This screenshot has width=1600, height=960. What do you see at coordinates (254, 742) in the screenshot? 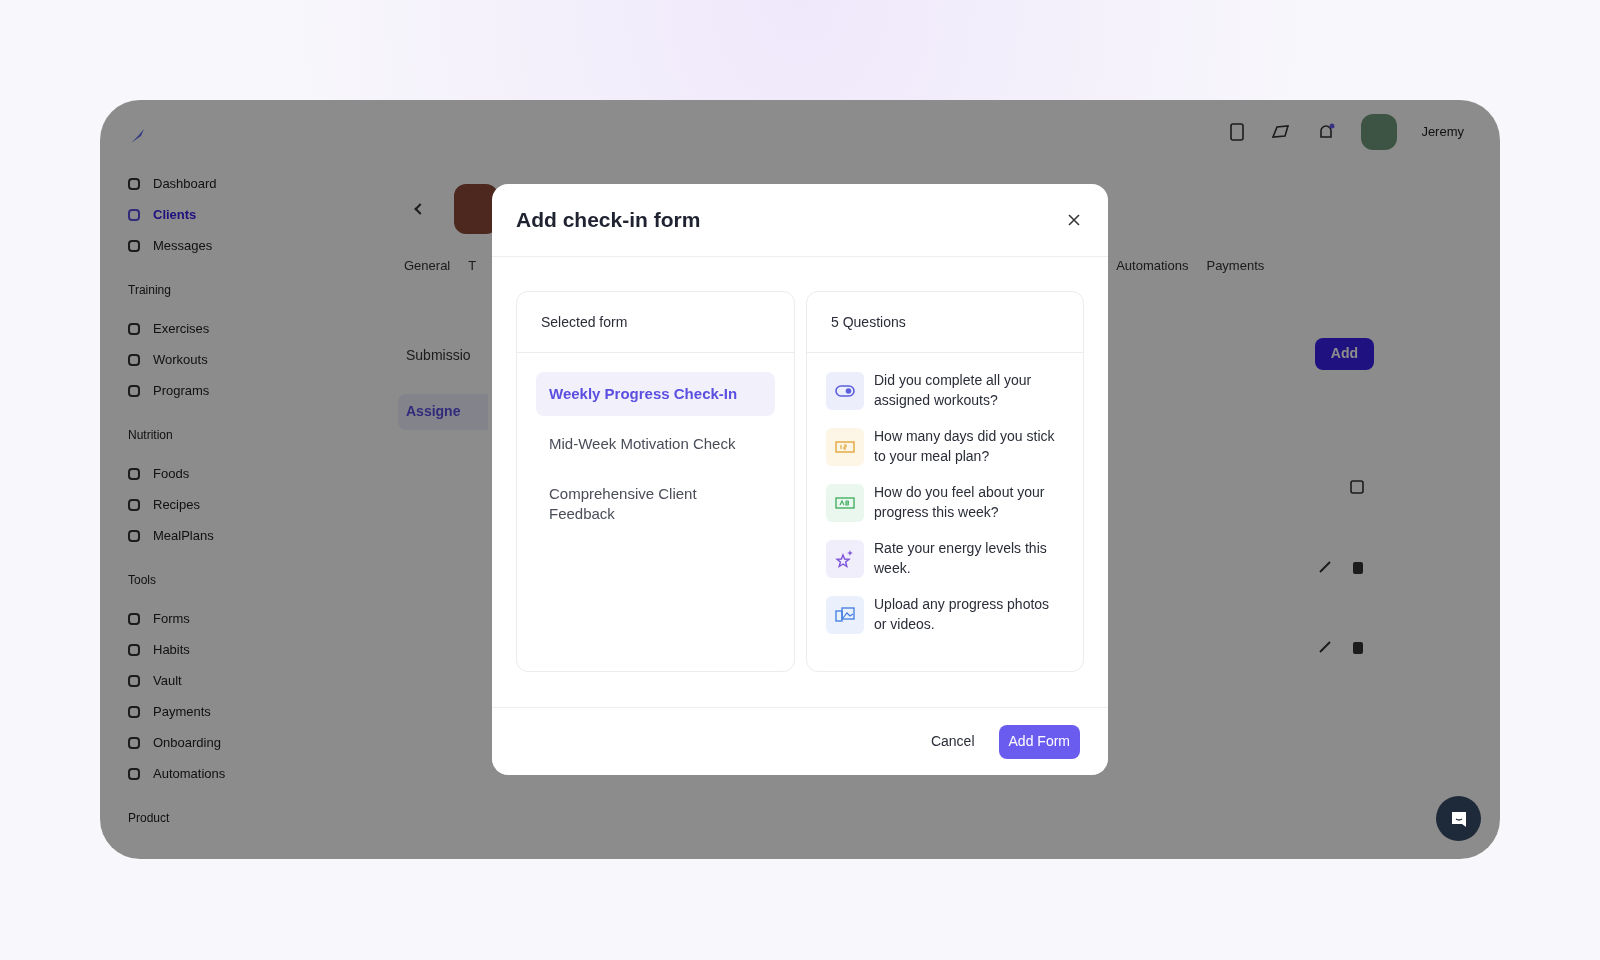
I see `sidebar-item: Onboarding` at bounding box center [254, 742].